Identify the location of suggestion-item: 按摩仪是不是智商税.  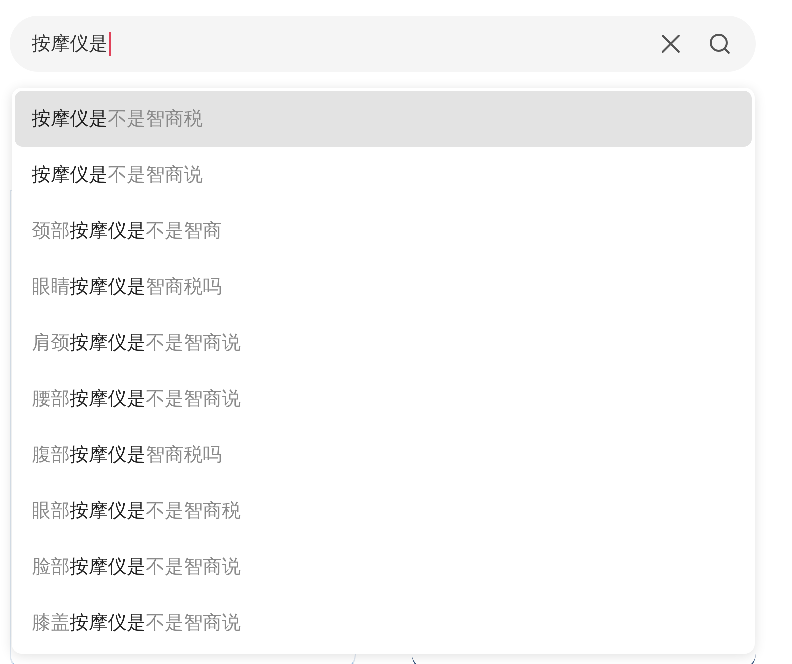
(383, 119).